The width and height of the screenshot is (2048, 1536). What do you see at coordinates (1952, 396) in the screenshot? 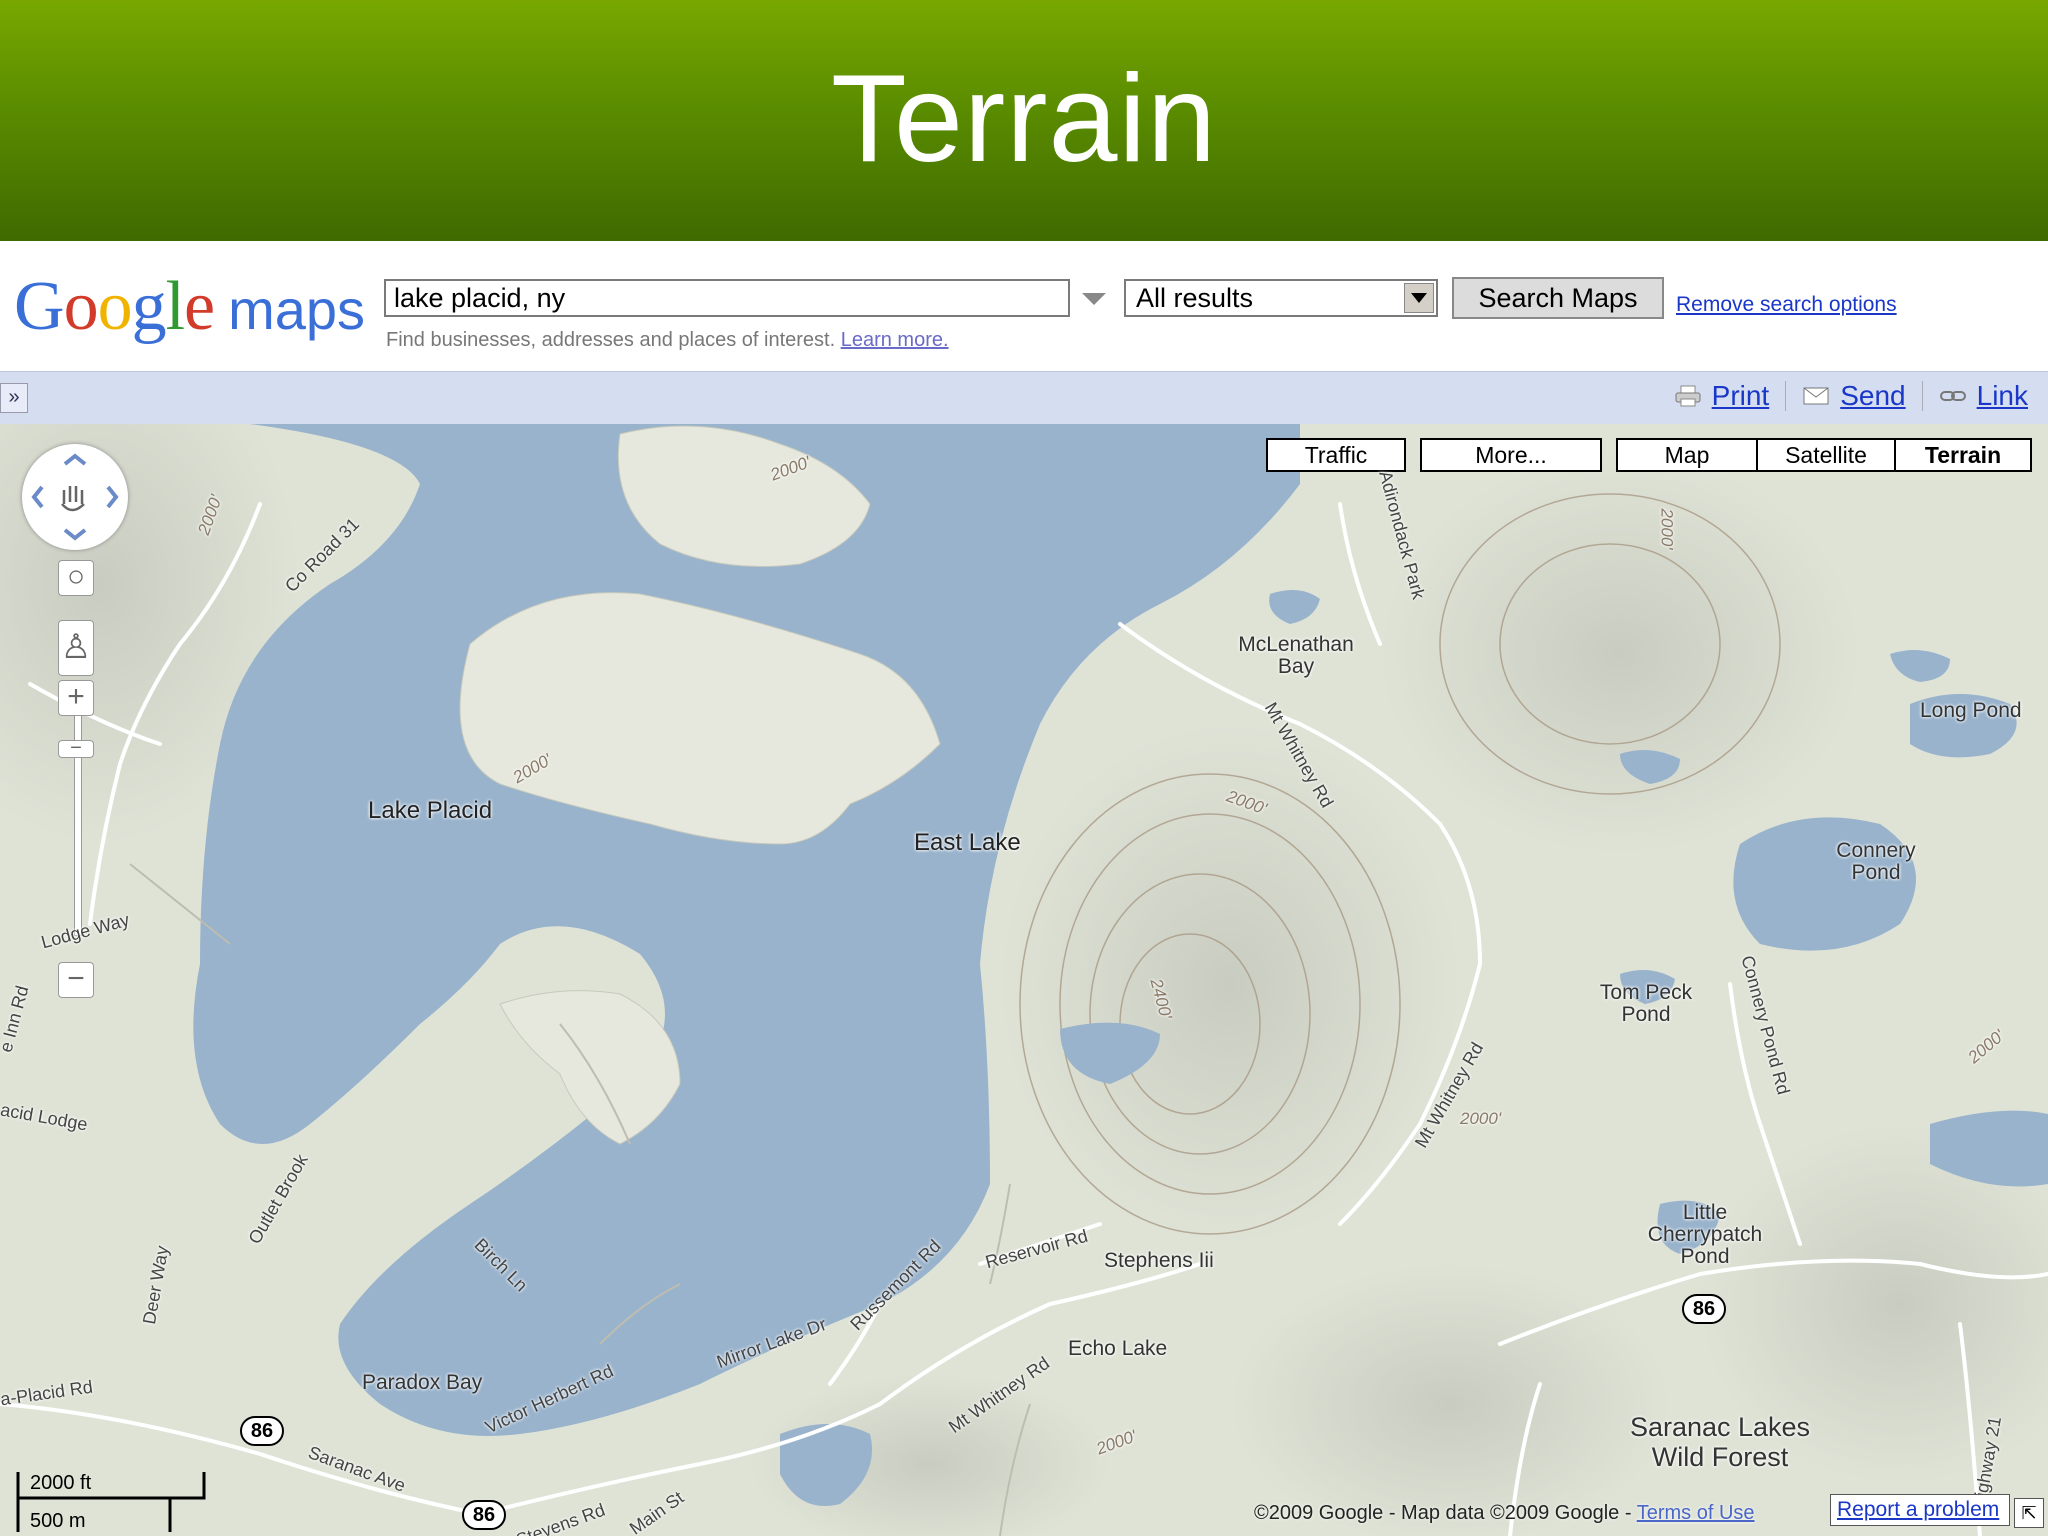
I see `chain-link-icon` at bounding box center [1952, 396].